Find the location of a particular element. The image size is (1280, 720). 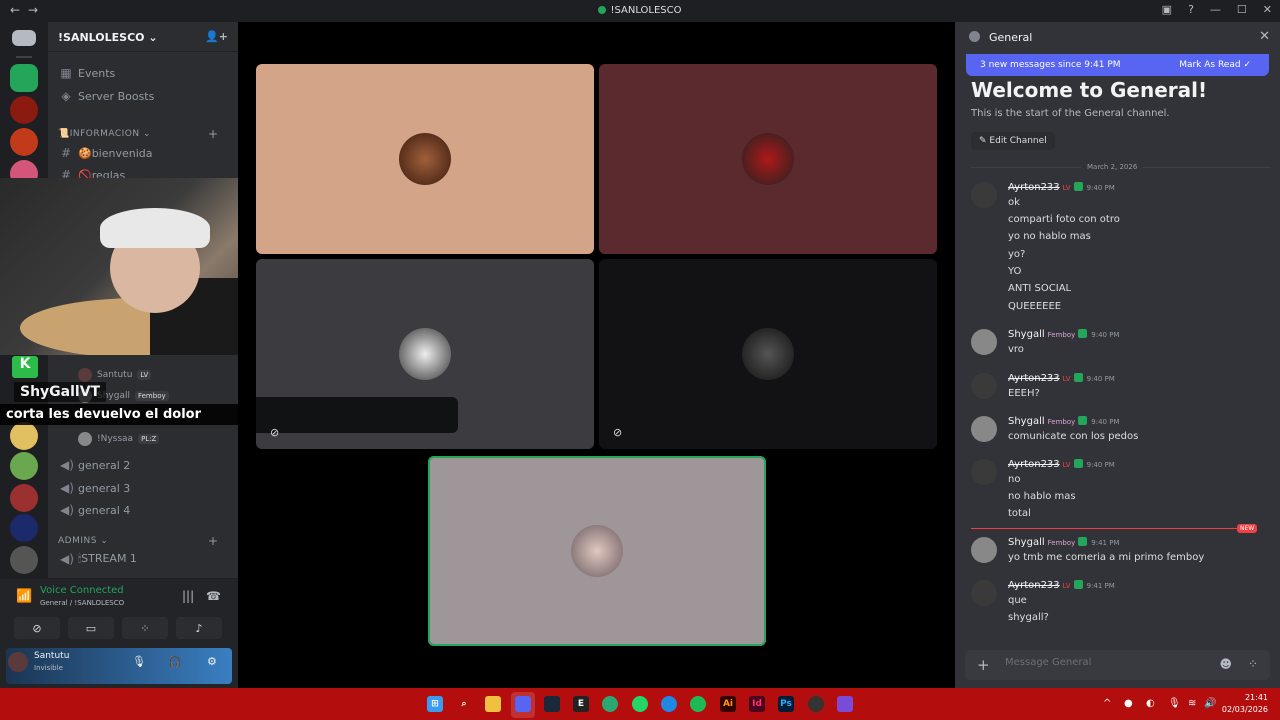

voice-user: Santutu LV is located at coordinates (115, 375).